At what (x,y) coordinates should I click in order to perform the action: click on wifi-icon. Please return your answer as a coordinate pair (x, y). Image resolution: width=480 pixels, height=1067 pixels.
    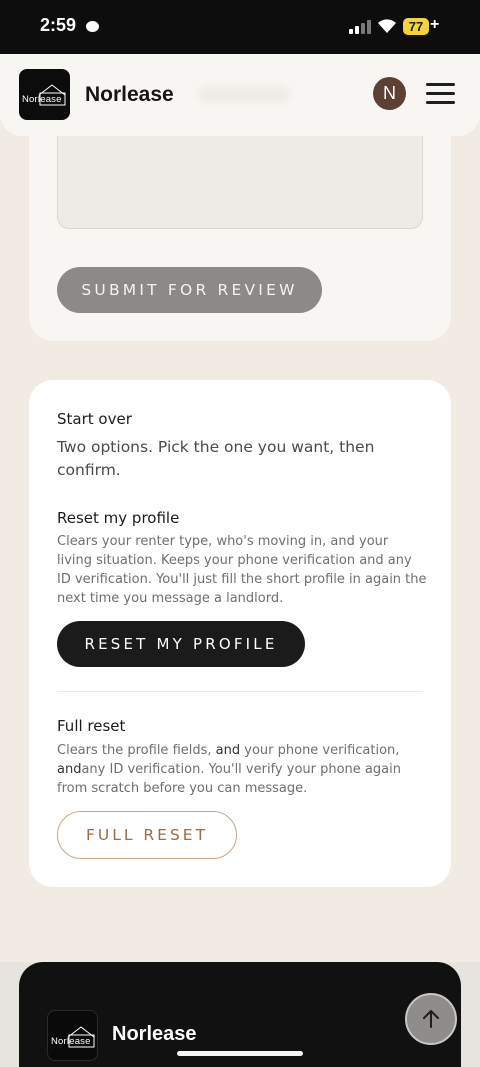
    Looking at the image, I should click on (387, 26).